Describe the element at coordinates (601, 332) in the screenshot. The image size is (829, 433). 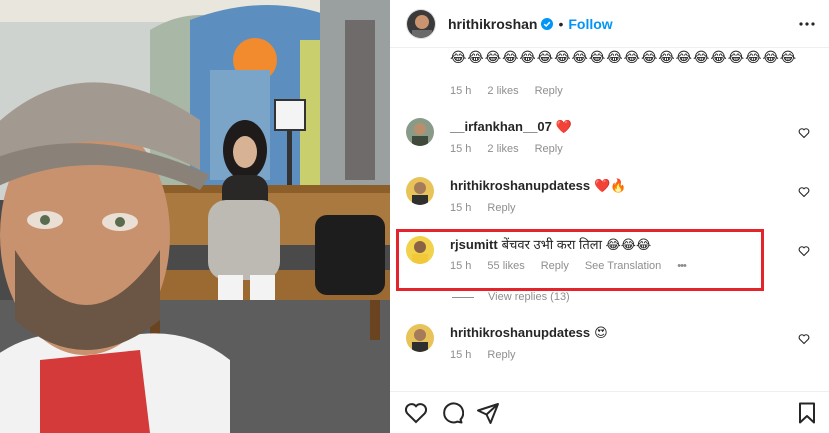
I see `comment-text: 😍` at that location.